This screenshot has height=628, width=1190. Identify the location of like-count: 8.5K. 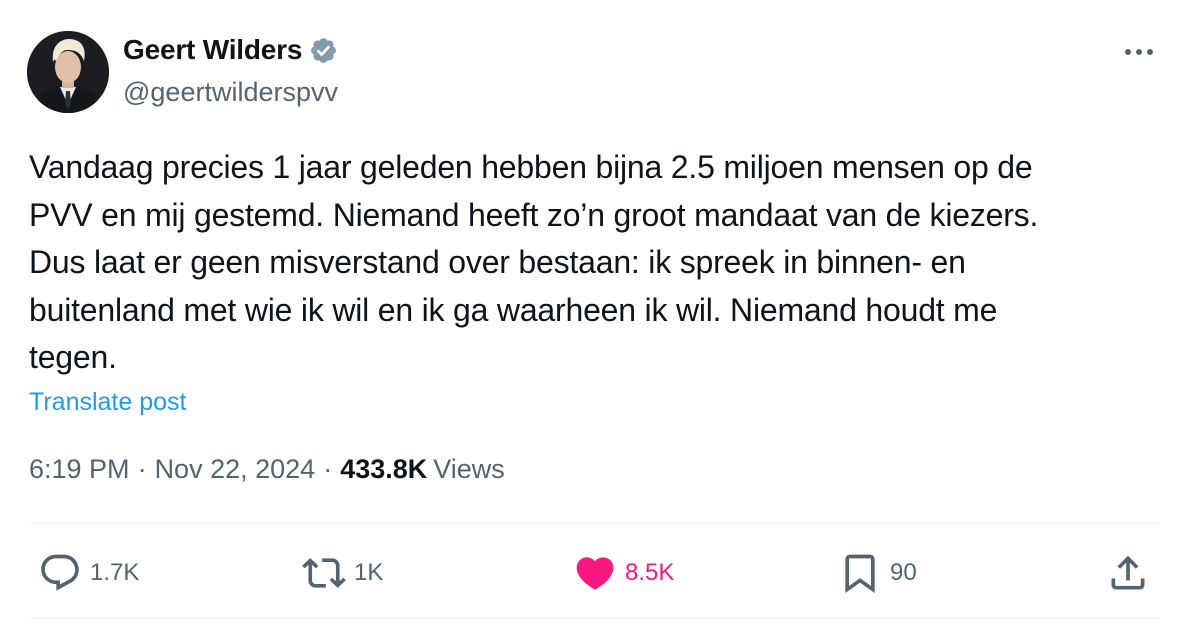
(650, 572).